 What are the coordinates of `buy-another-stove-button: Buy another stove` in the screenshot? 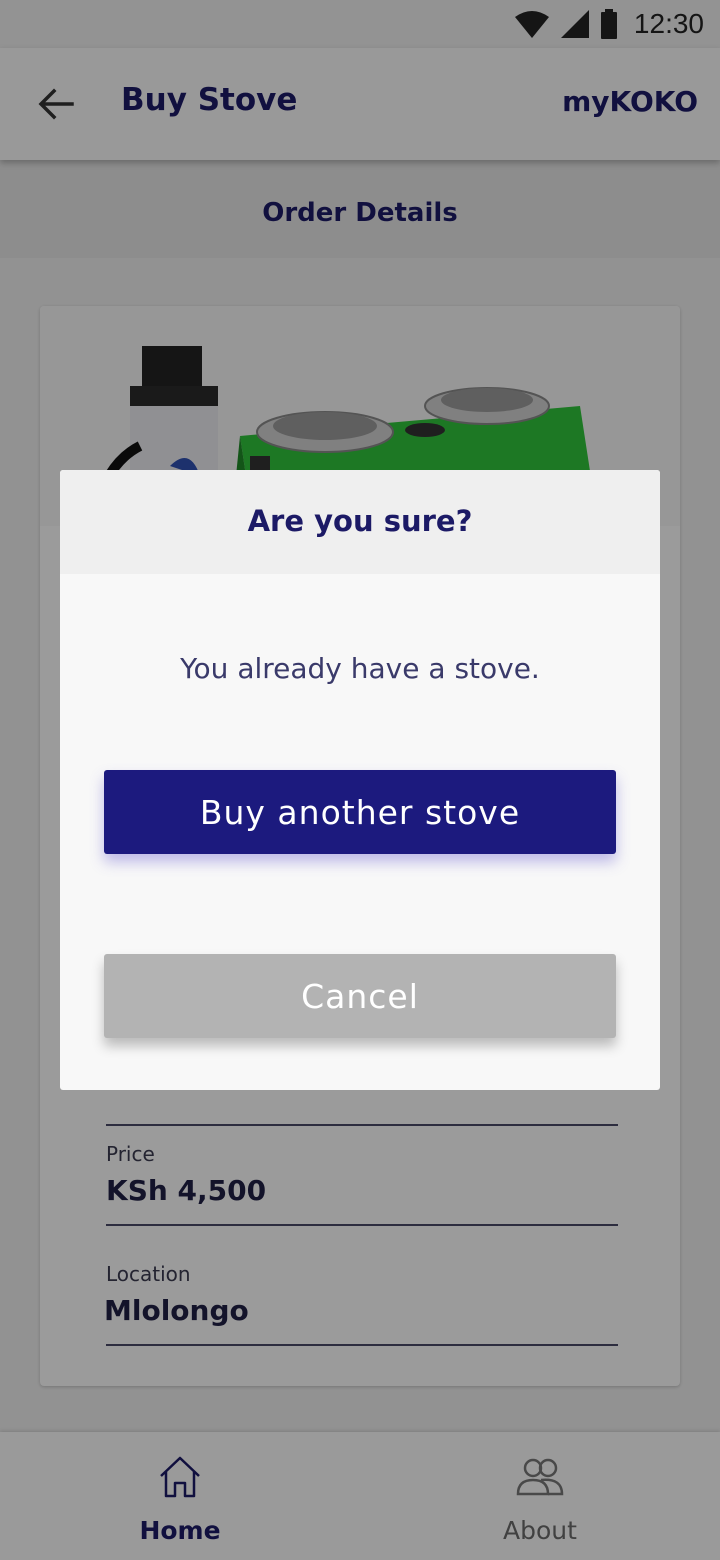 It's located at (360, 812).